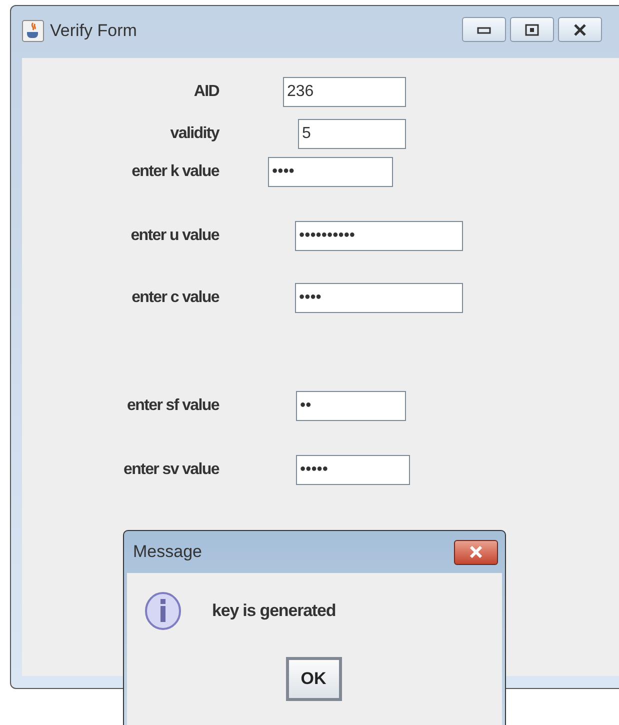 This screenshot has height=725, width=619. I want to click on maximize-button, so click(532, 29).